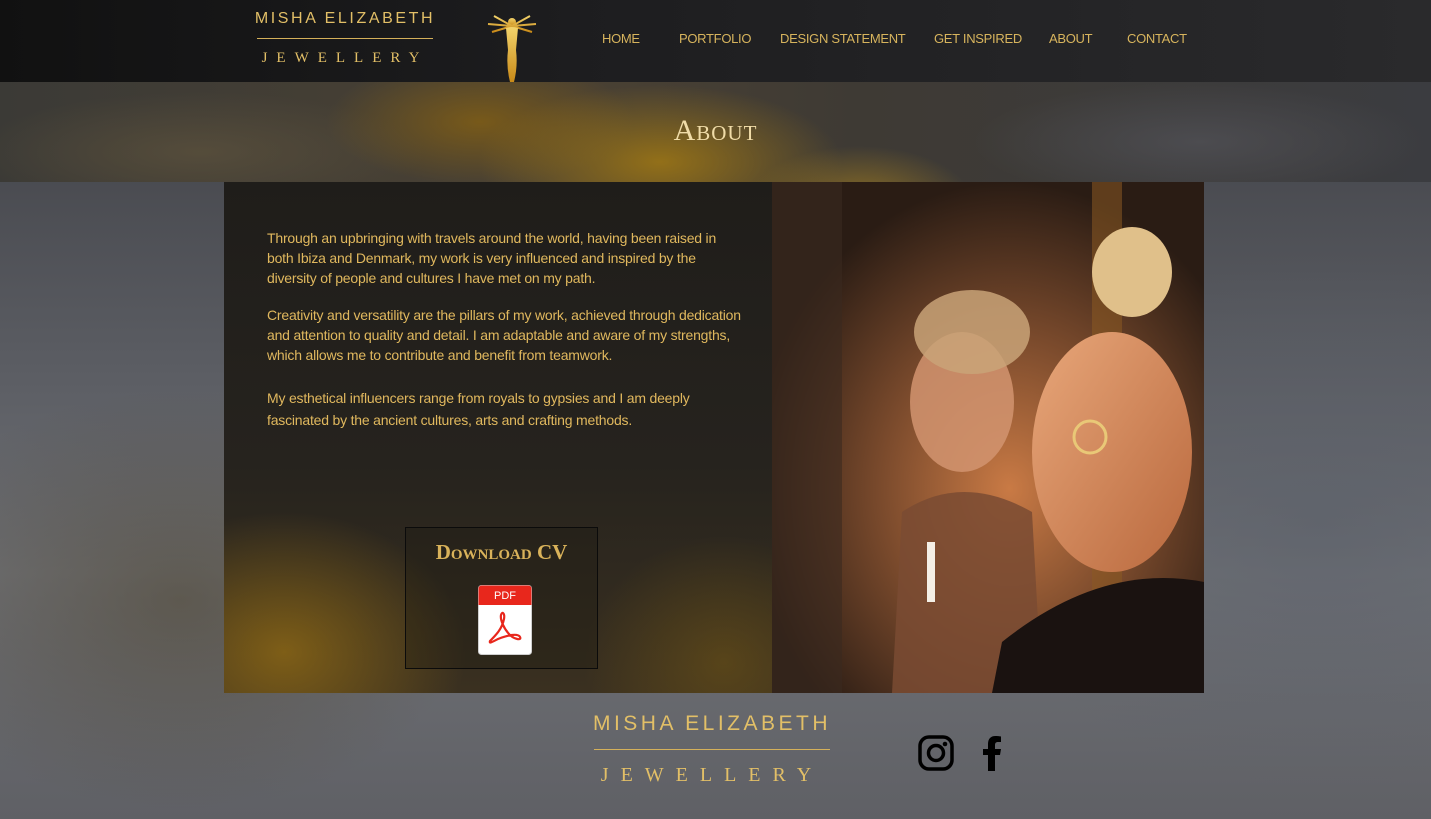 The width and height of the screenshot is (1431, 819). I want to click on nav-design-statement: DESIGN STATEMENT, so click(843, 38).